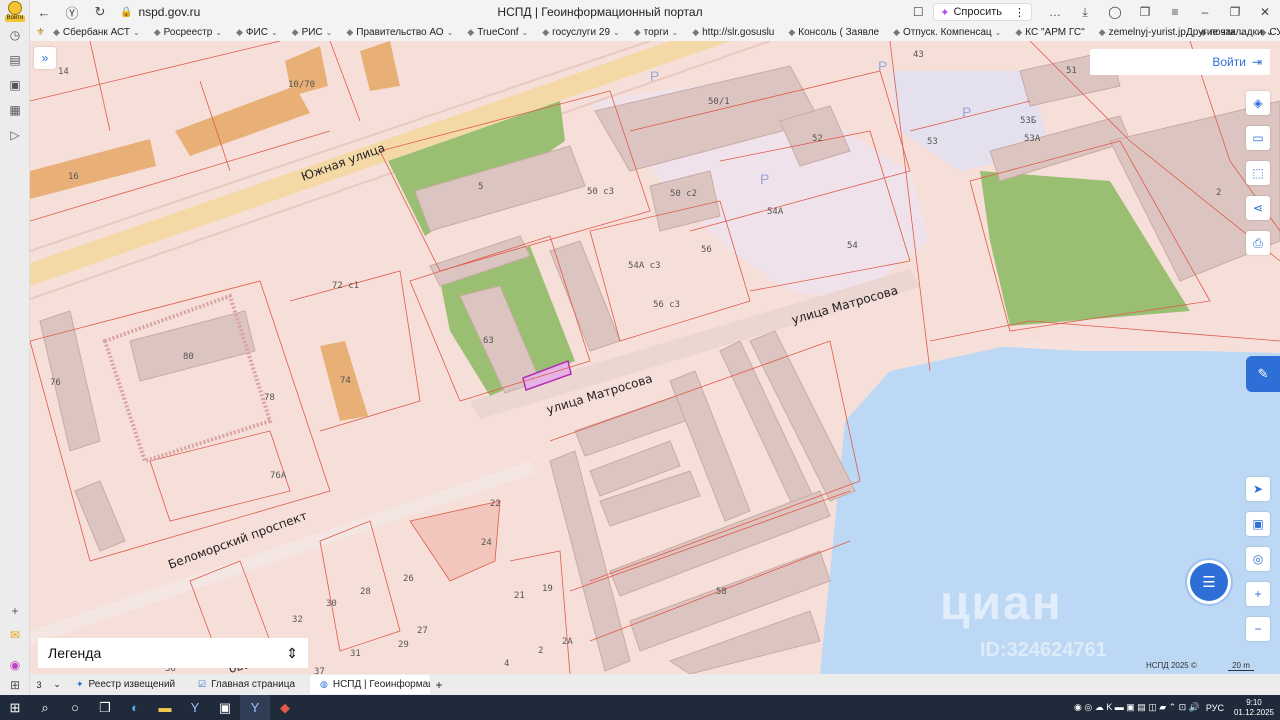 The image size is (1280, 720). I want to click on chat-icon: ☰, so click(1209, 582).